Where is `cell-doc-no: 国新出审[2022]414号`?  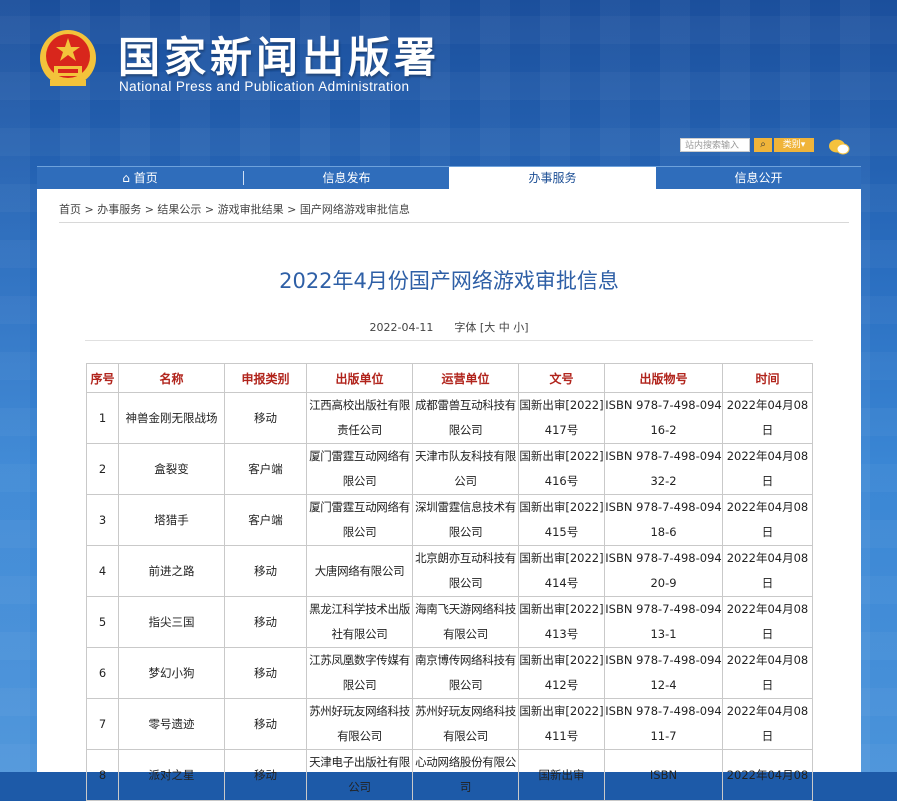
cell-doc-no: 国新出审[2022]414号 is located at coordinates (561, 571).